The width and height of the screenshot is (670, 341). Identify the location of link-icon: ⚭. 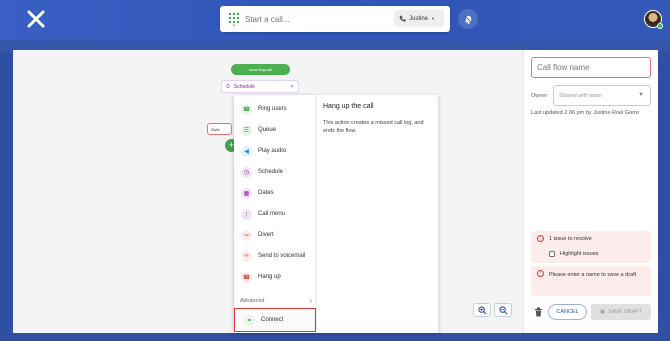
(249, 320).